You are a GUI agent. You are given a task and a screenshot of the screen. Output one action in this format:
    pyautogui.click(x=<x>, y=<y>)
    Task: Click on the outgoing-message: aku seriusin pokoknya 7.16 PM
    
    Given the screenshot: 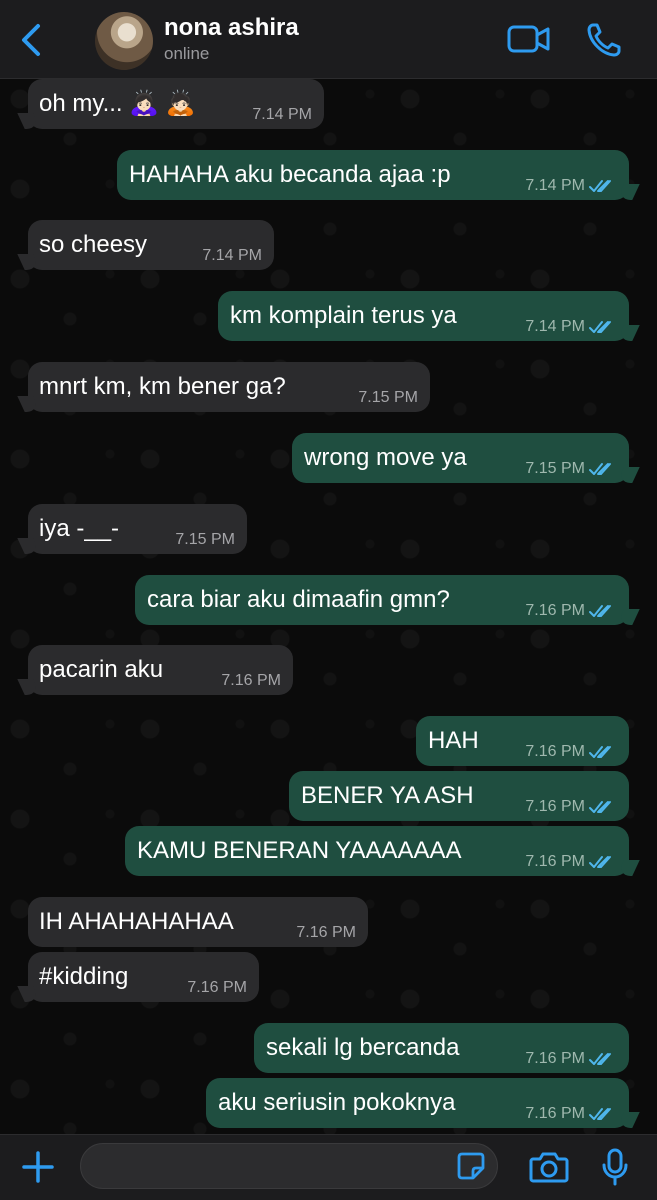 What is the action you would take?
    pyautogui.click(x=417, y=1103)
    